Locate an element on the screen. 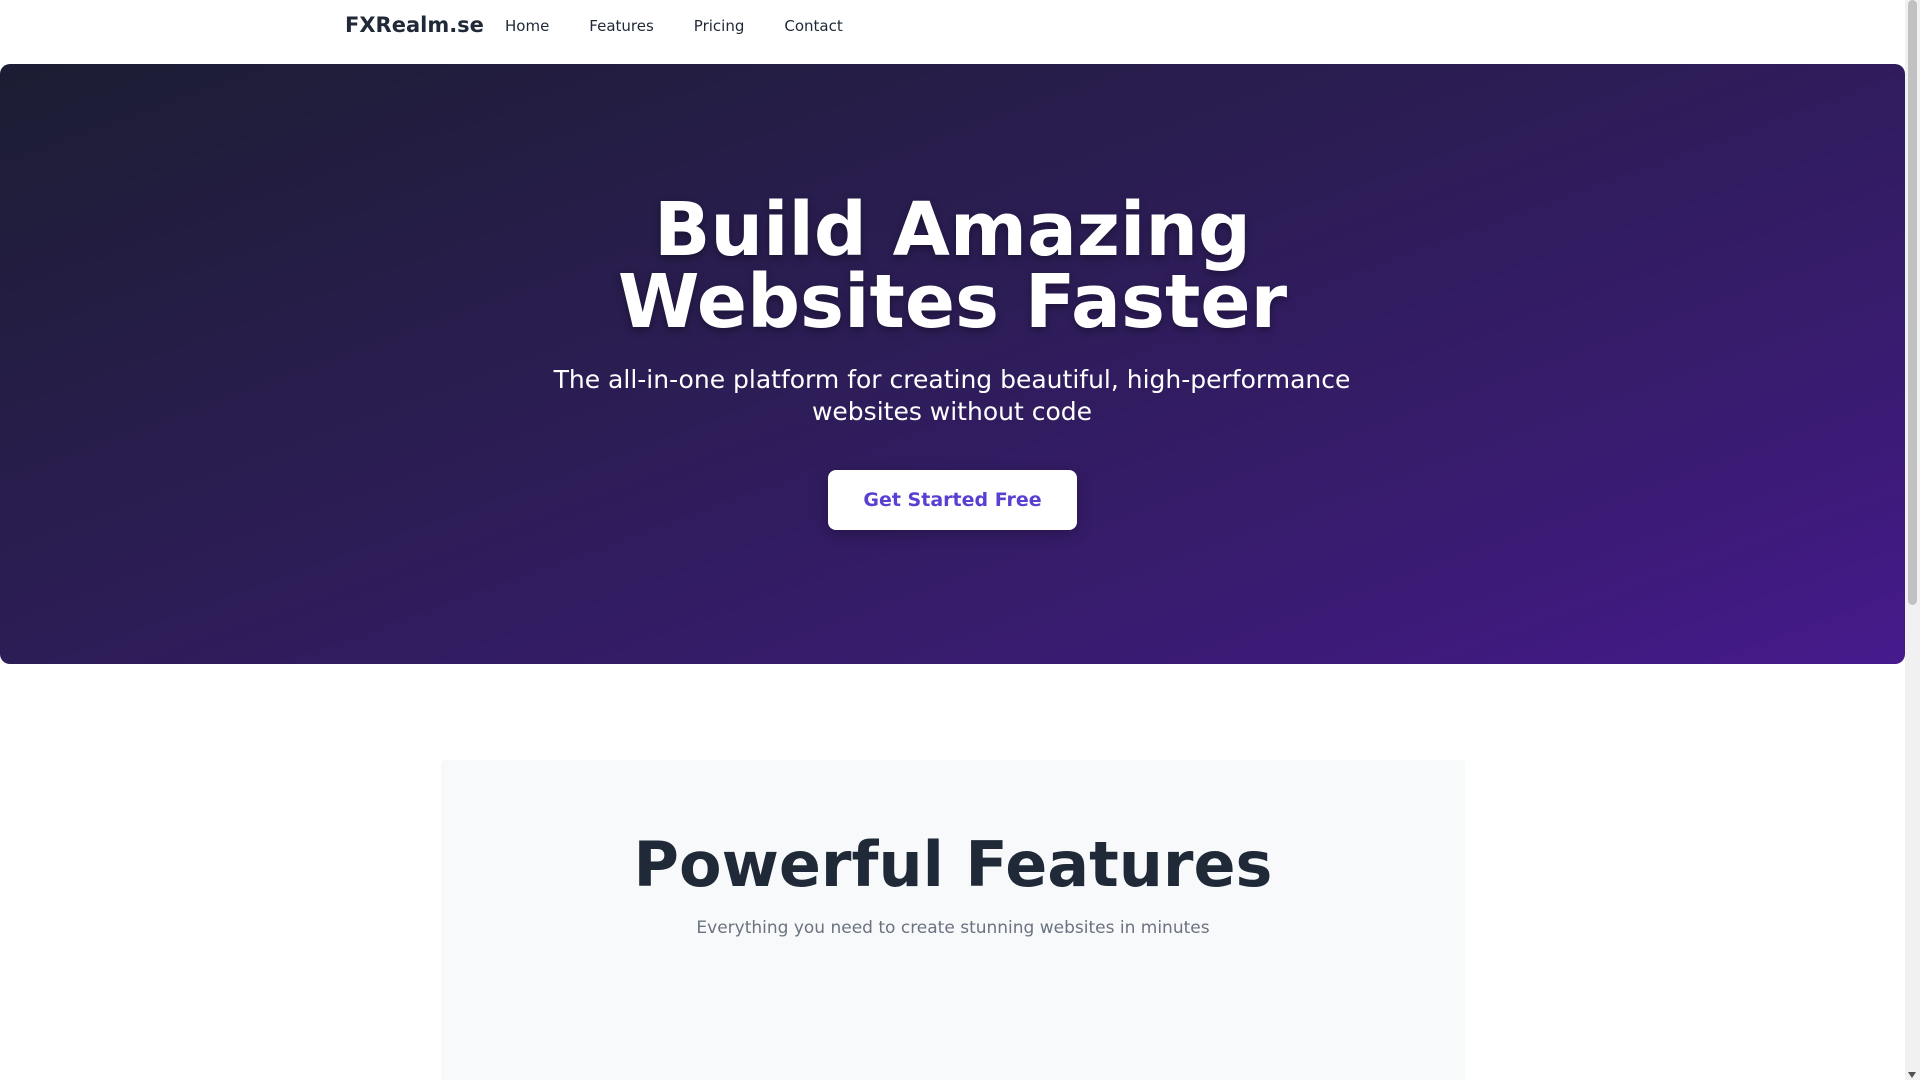 The height and width of the screenshot is (1080, 1920). top-navbar: FXRealm.se Home Features Pricing Contact is located at coordinates (952, 32).